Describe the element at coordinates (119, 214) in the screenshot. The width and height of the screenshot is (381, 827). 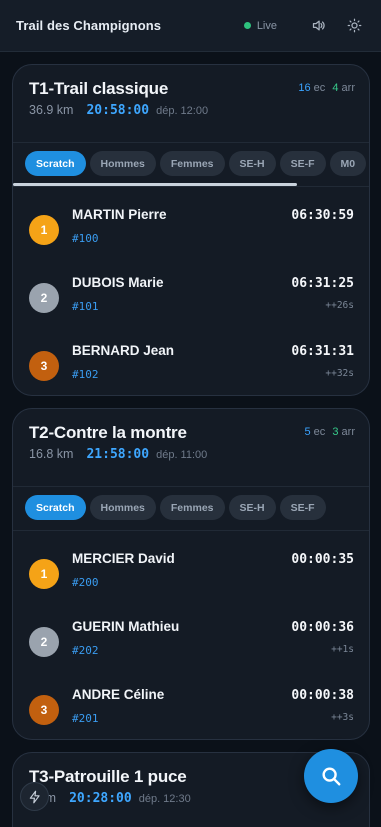
I see `runner-name: MARTIN Pierre` at that location.